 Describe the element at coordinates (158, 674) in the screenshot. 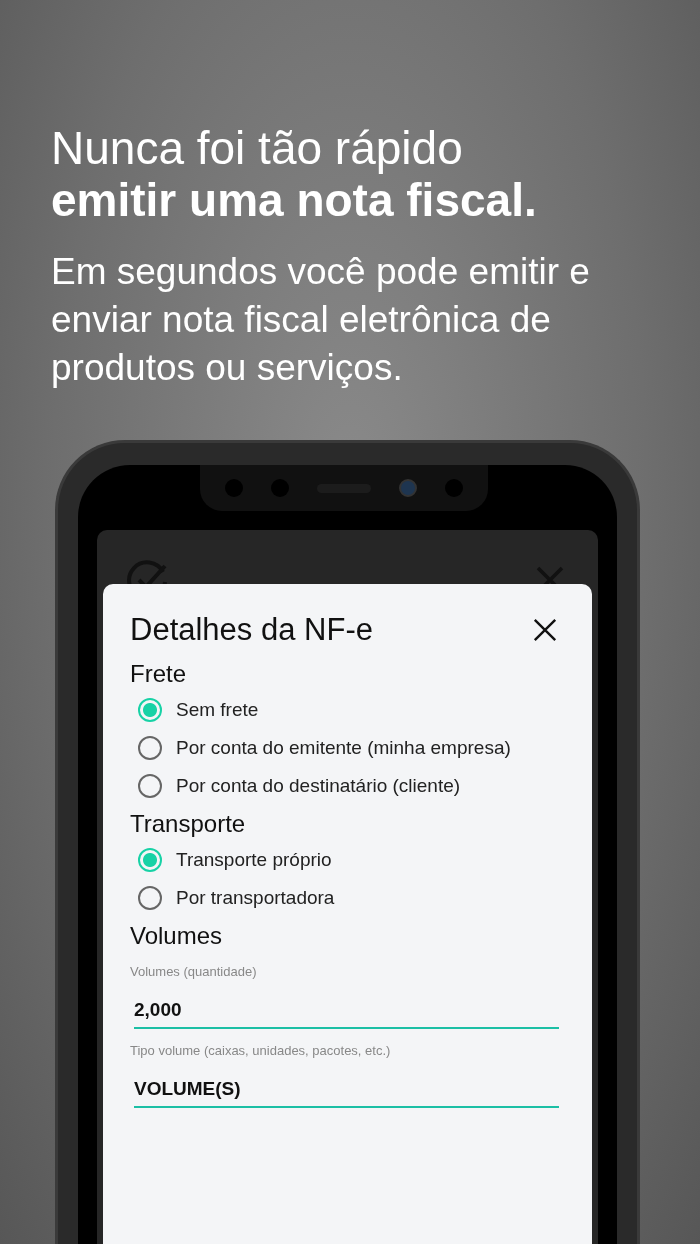

I see `section-title: Frete` at that location.